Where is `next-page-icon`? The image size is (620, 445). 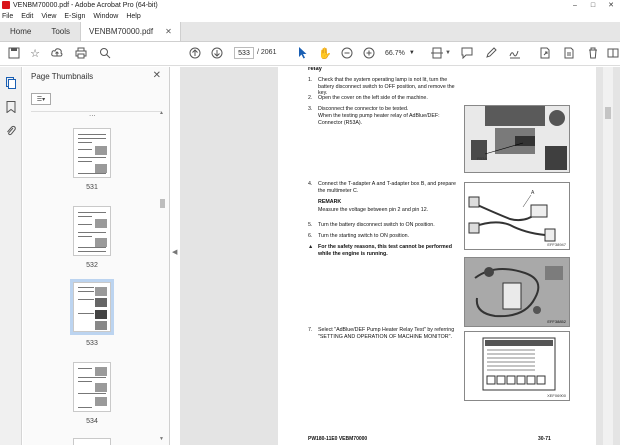 next-page-icon is located at coordinates (217, 53).